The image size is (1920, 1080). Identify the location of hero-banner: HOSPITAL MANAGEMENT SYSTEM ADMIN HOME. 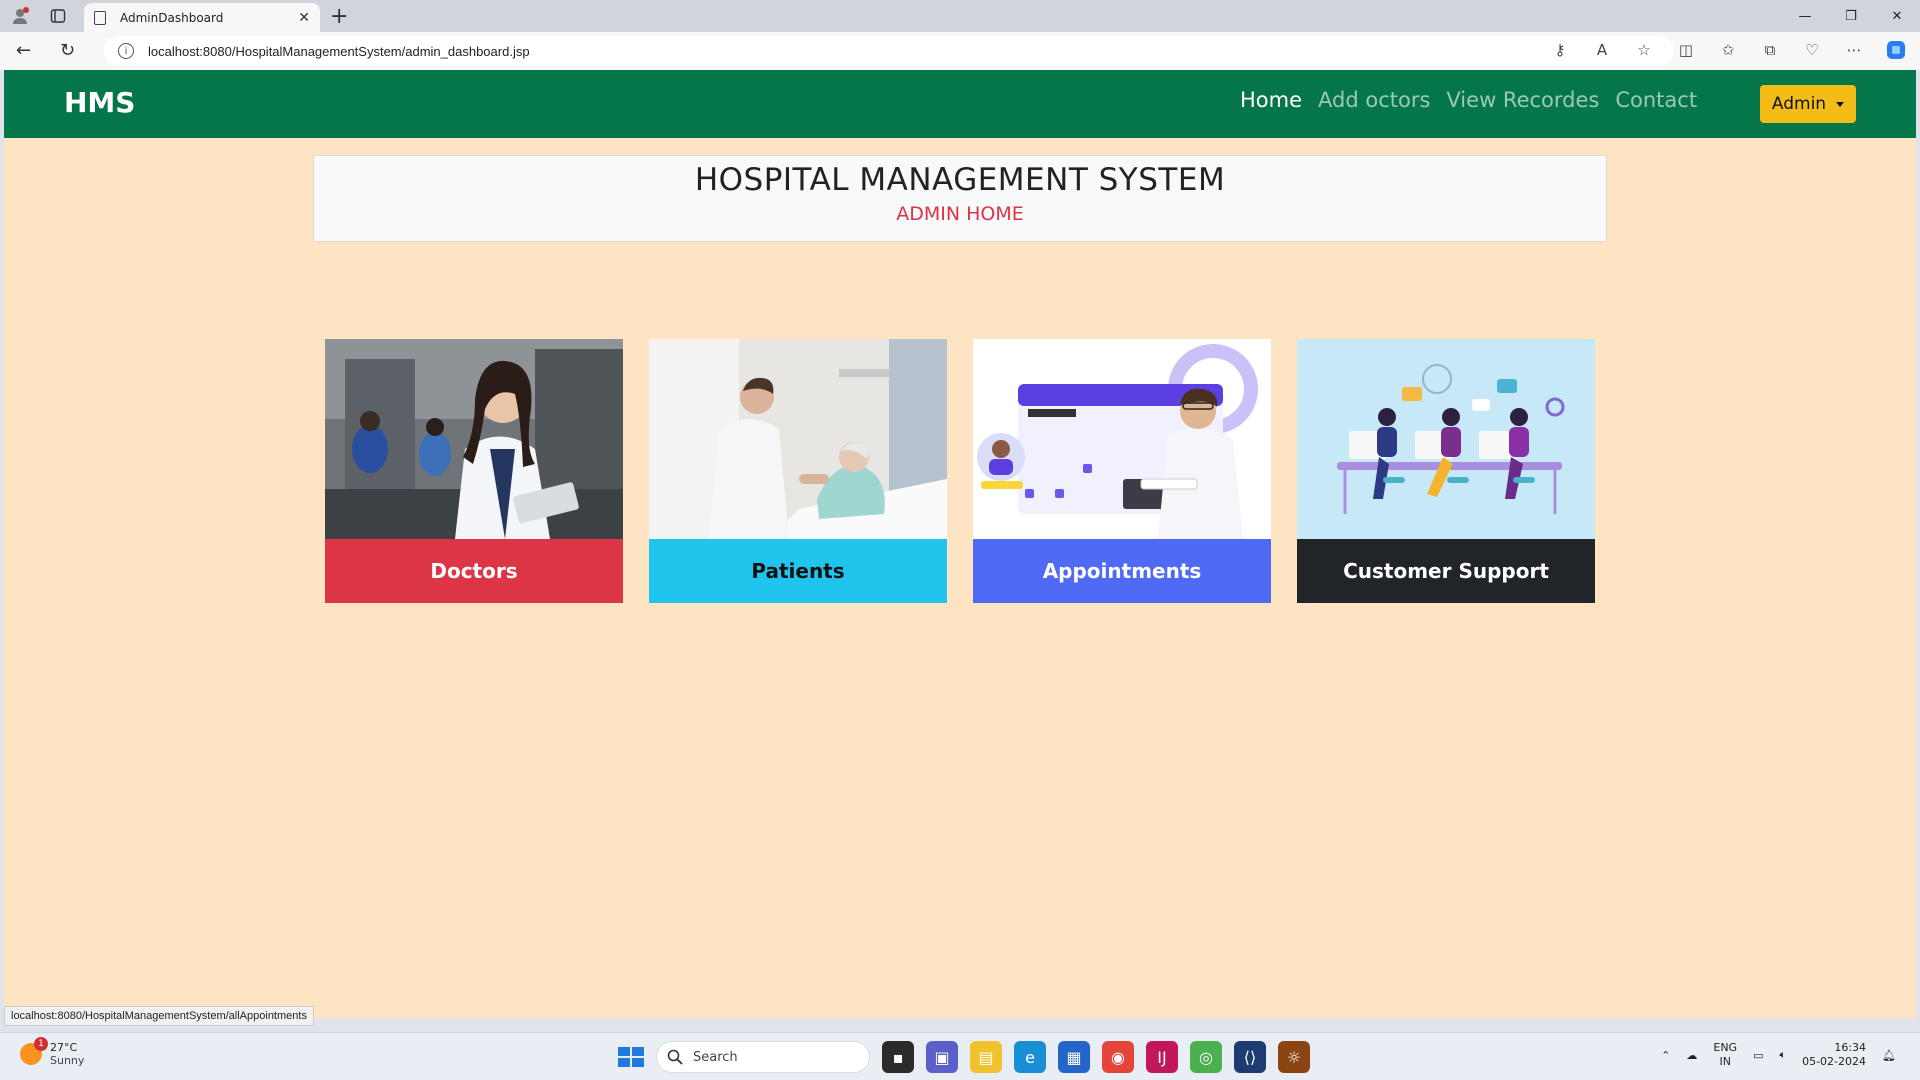
(960, 198).